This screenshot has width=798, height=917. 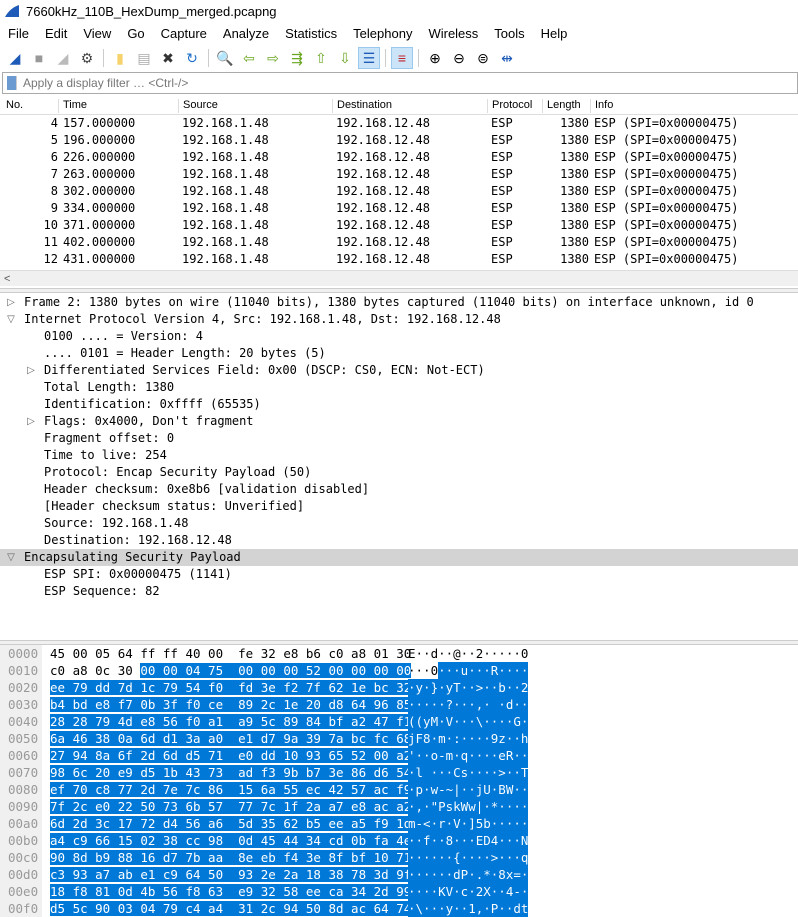 What do you see at coordinates (272, 755) in the screenshot?
I see `hex-byte: dd` at bounding box center [272, 755].